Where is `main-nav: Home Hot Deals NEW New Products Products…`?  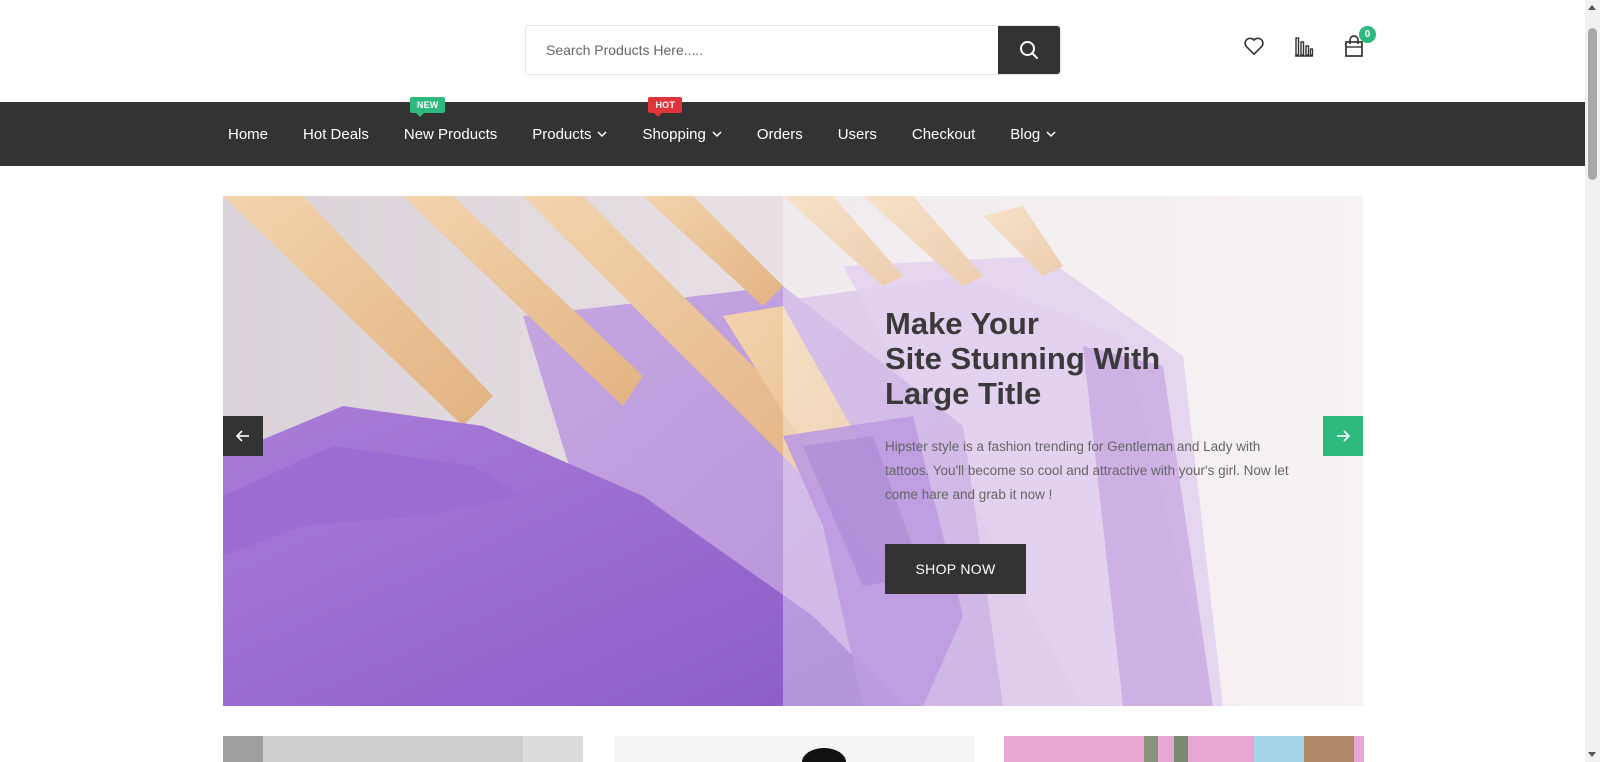
main-nav: Home Hot Deals NEW New Products Products… is located at coordinates (792, 131).